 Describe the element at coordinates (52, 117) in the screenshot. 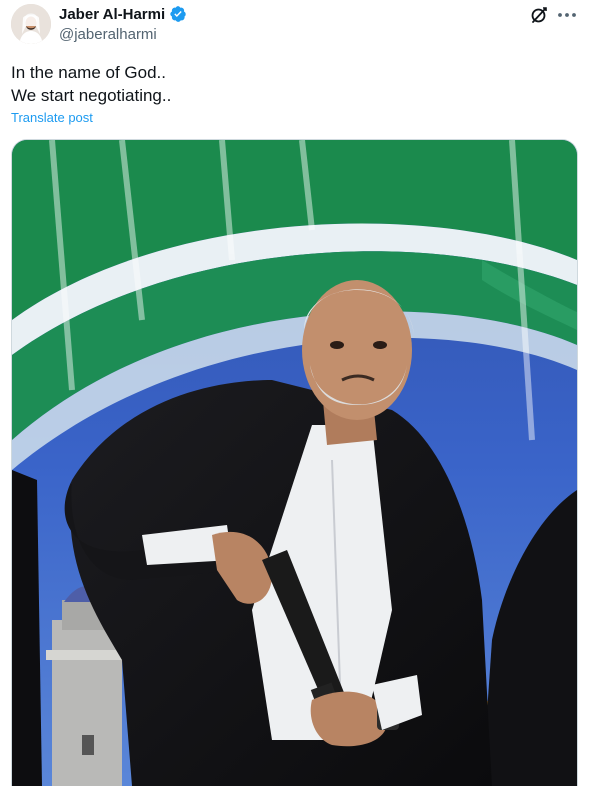

I see `translate-post-link: Translate post` at that location.